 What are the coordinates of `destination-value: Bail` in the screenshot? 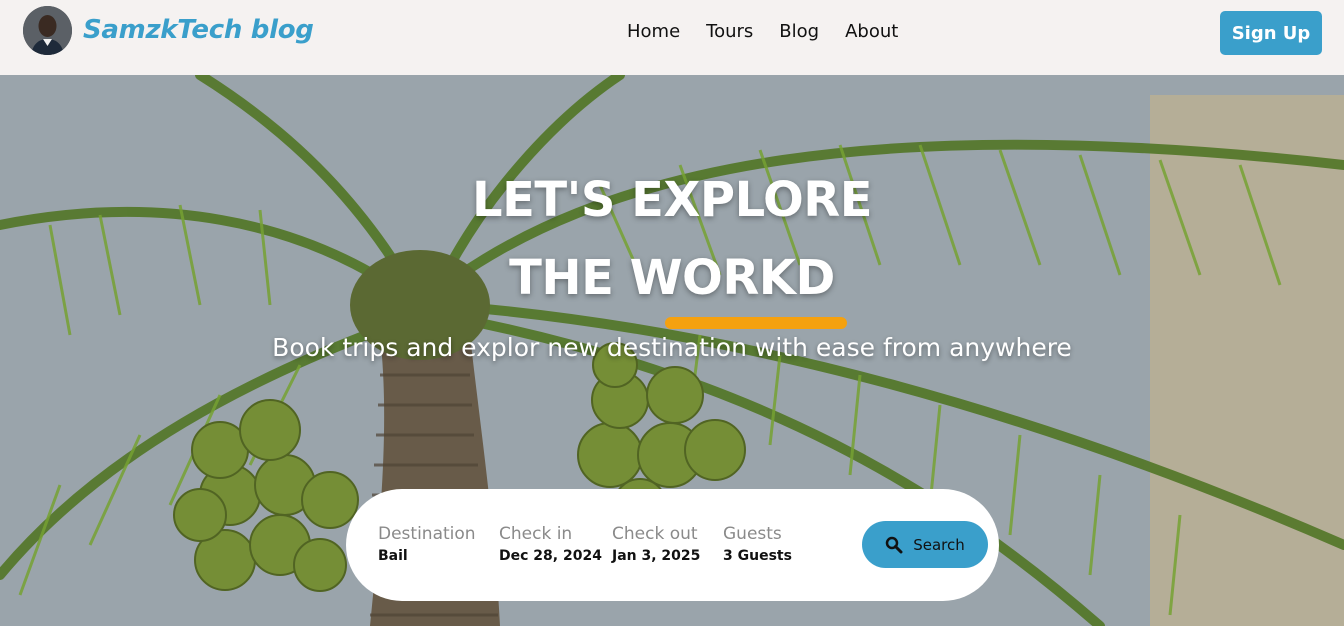 It's located at (427, 556).